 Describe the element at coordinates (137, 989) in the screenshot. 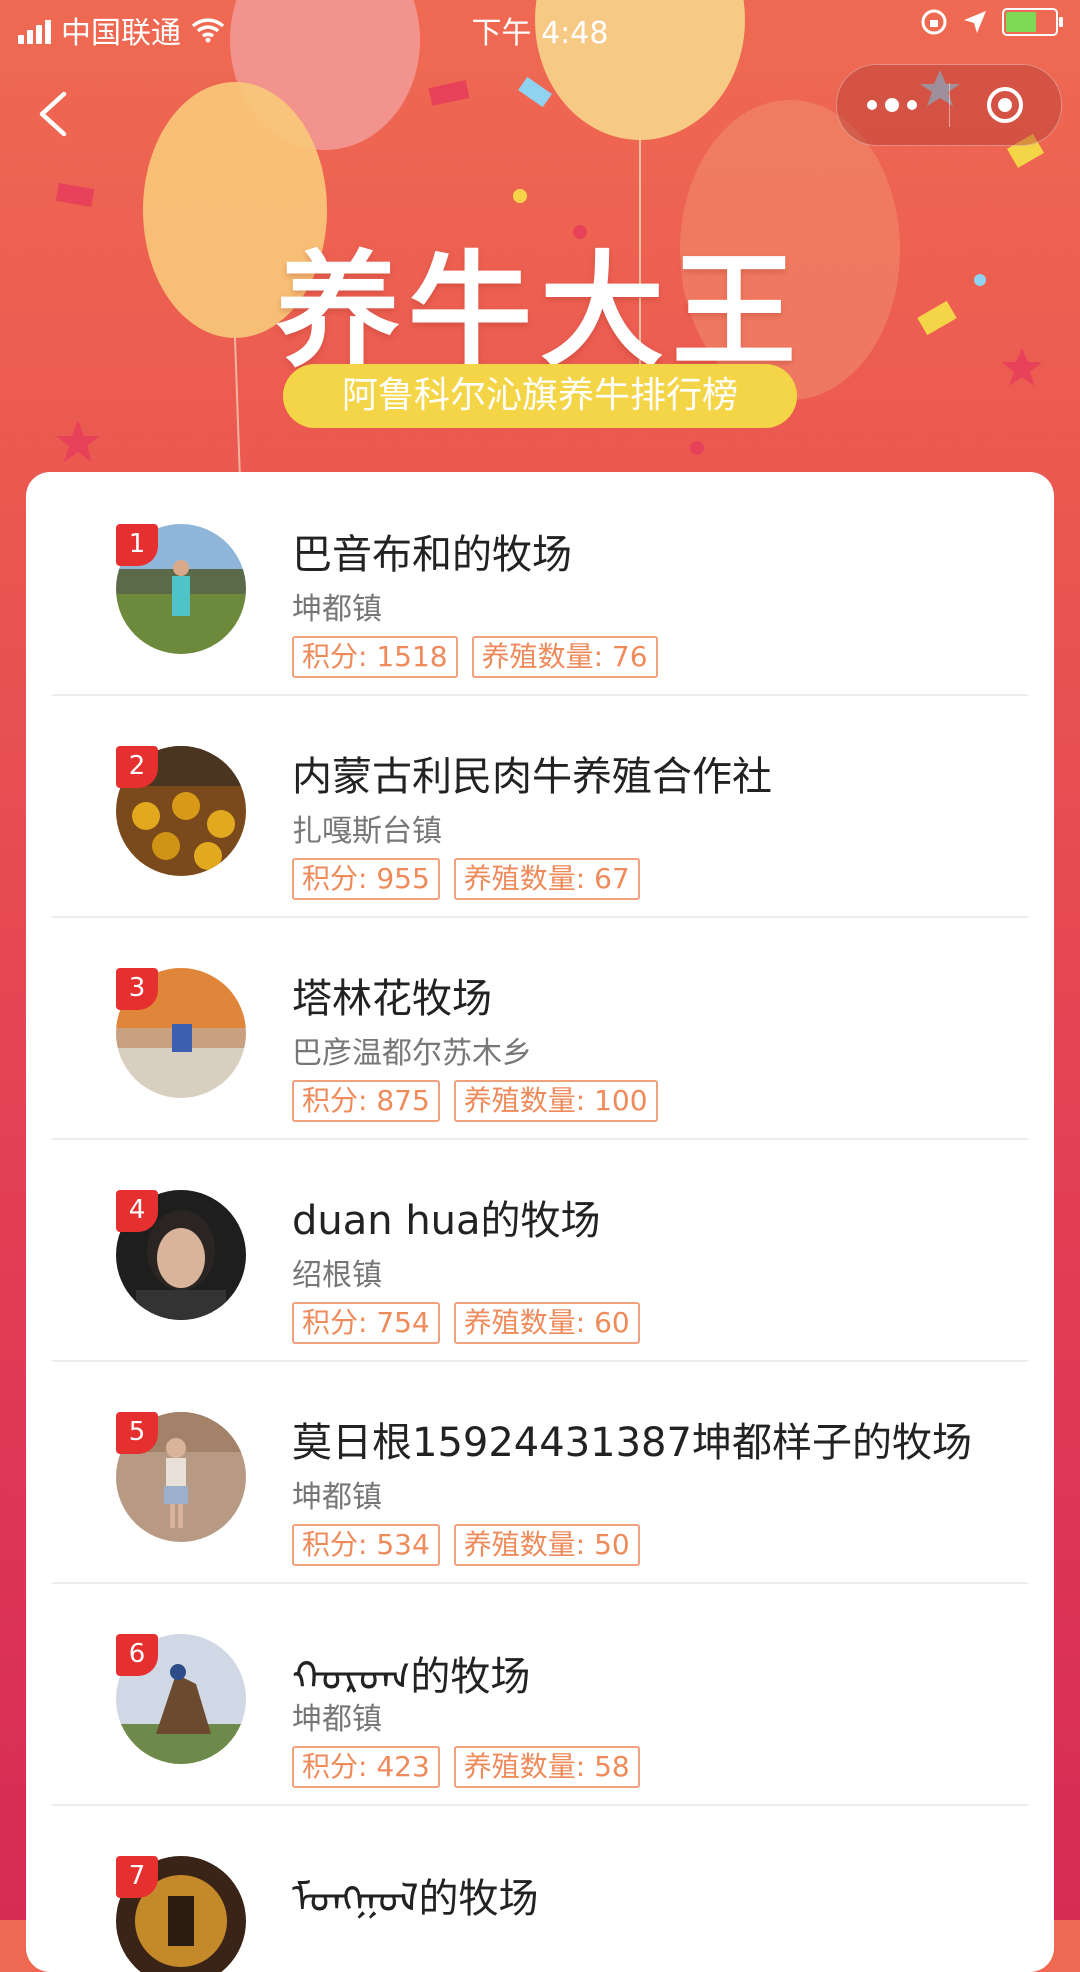

I see `rank-badge: 3` at that location.